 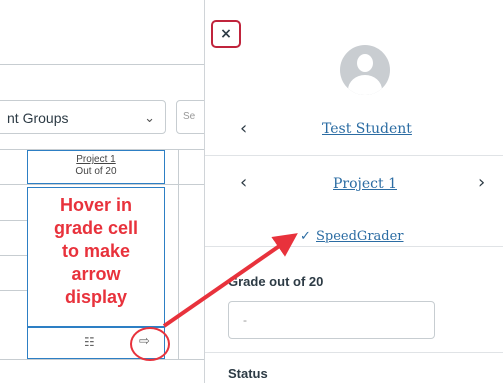 I want to click on assignment-column-header: Project 1 Out of 20, so click(x=96, y=167).